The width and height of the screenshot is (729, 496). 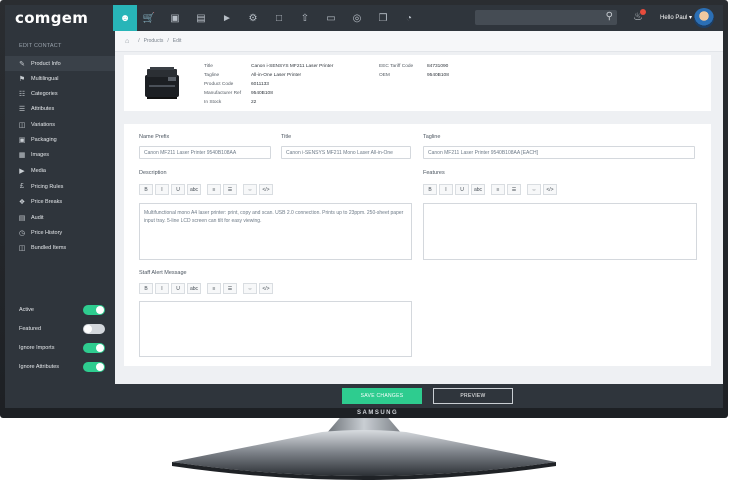 What do you see at coordinates (409, 18) in the screenshot?
I see `pie-chart-icon: ◔` at bounding box center [409, 18].